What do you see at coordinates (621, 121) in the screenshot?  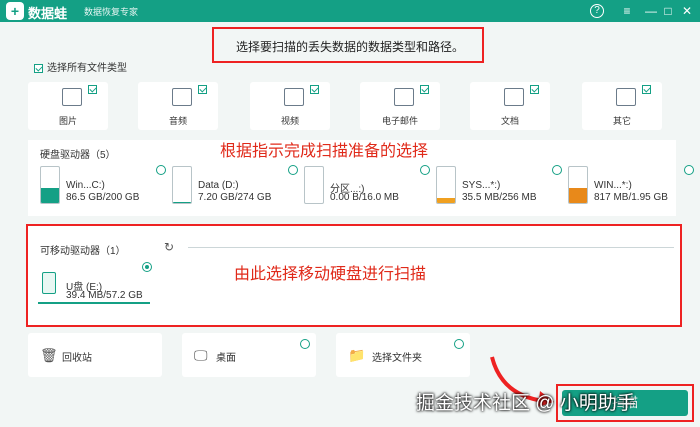 I see `file-type-label: 其它` at bounding box center [621, 121].